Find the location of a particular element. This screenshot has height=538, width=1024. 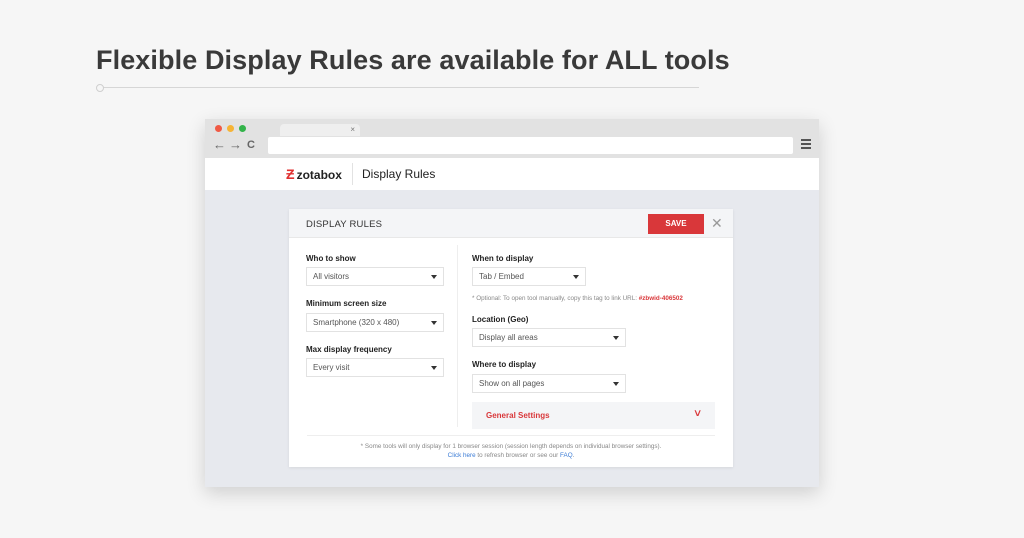

zotabox-z-icon: Ƶ is located at coordinates (290, 174).